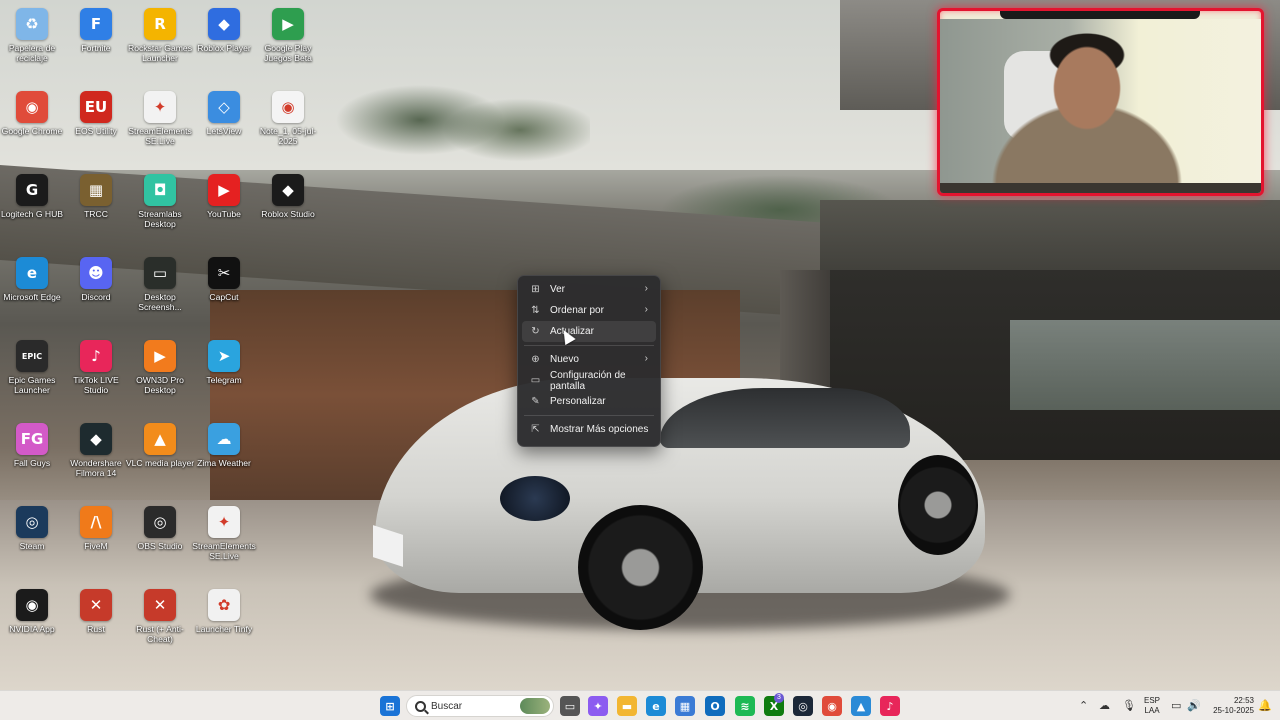  What do you see at coordinates (224, 459) in the screenshot?
I see `desktop-shortcut: ☁ Zima Weather` at bounding box center [224, 459].